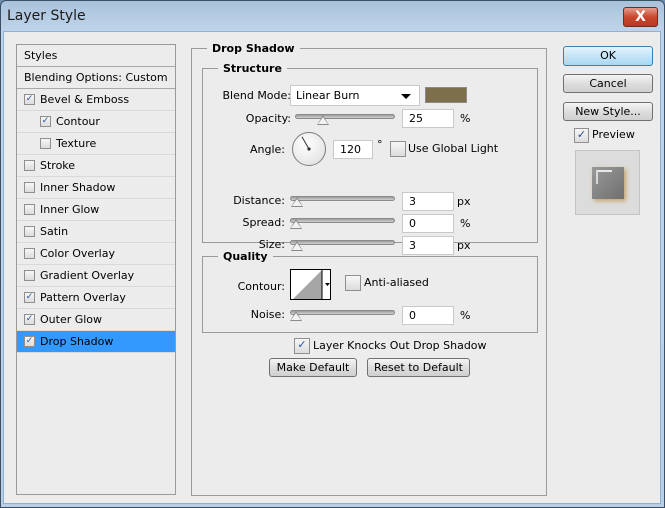 This screenshot has width=665, height=508. Describe the element at coordinates (418, 367) in the screenshot. I see `reset-to-default-button: Reset to Default` at that location.